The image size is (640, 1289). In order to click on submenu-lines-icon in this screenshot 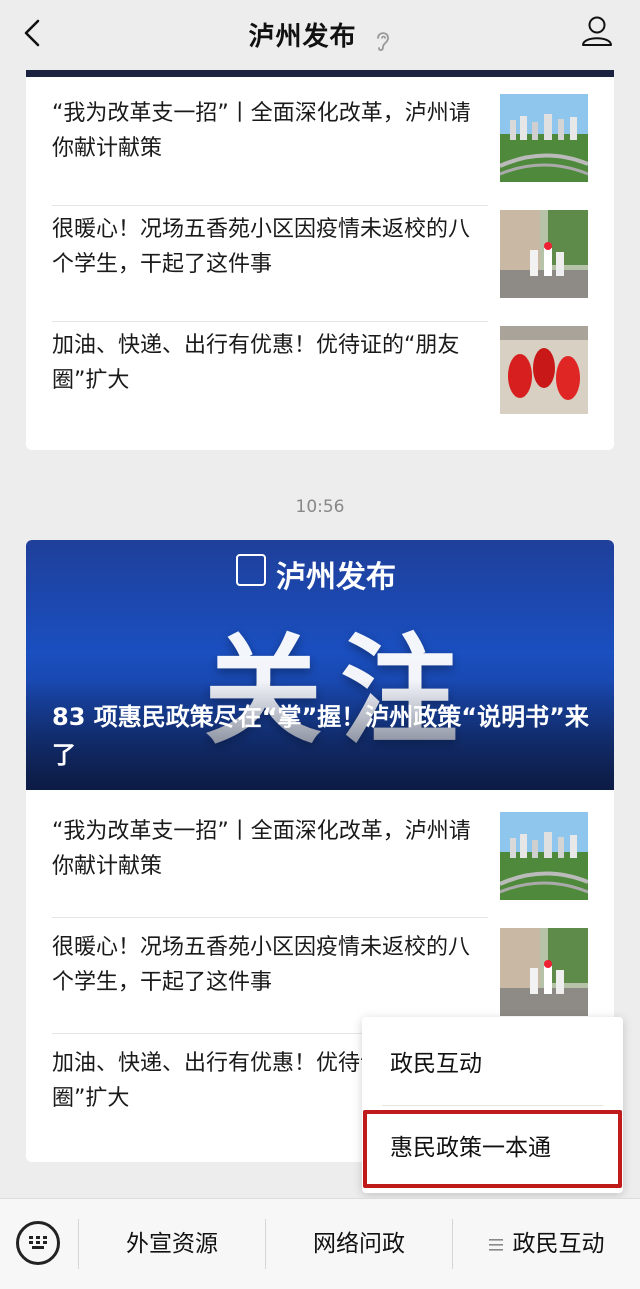, I will do `click(495, 1244)`.